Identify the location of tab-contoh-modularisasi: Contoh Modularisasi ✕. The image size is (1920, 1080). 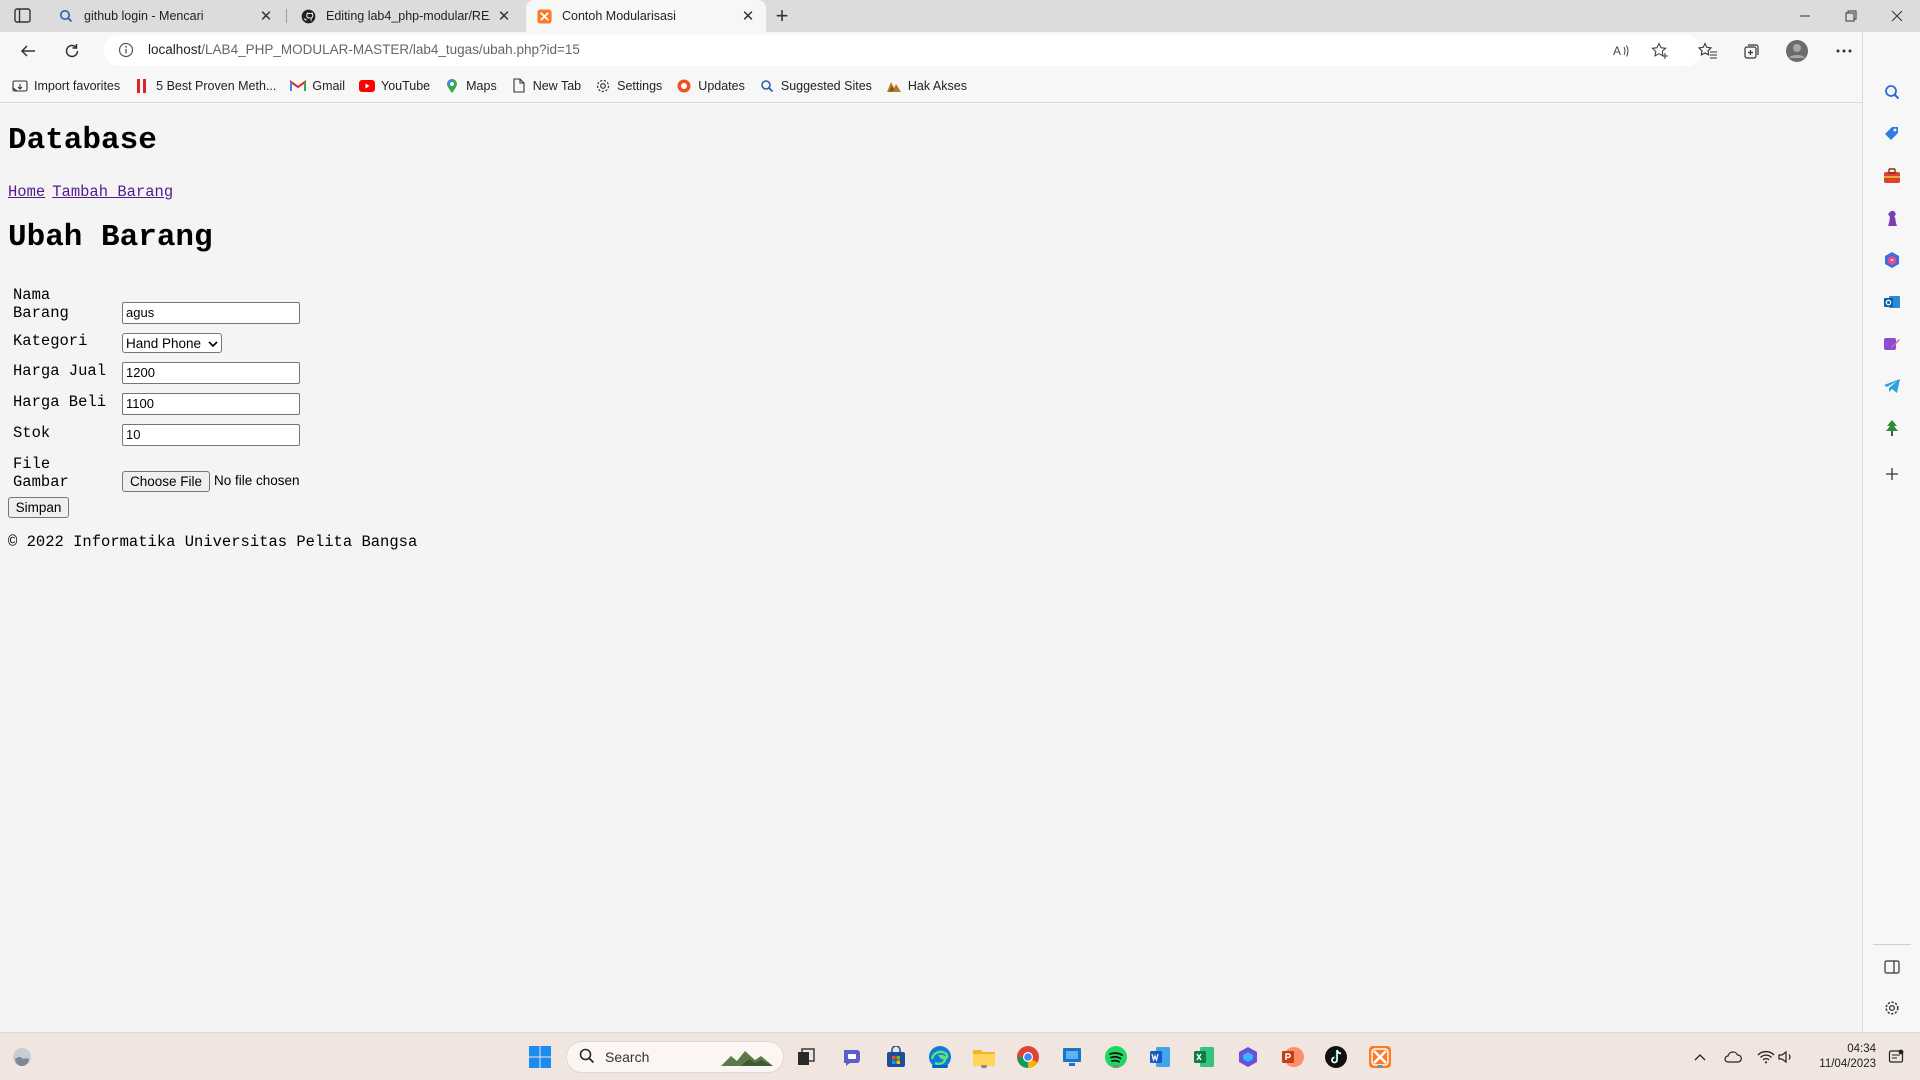
(646, 16).